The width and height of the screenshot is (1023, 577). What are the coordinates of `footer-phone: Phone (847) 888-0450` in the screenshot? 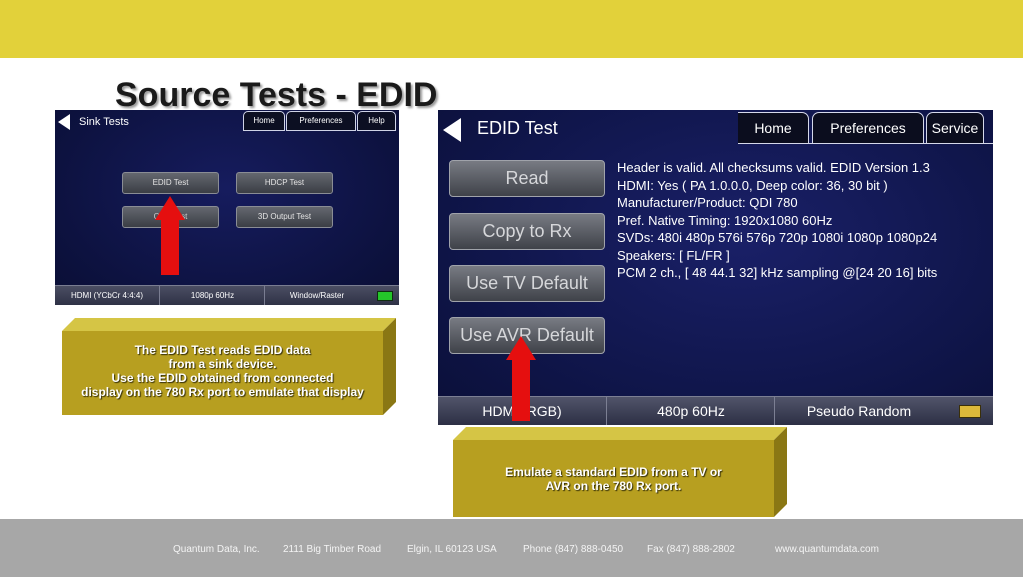 It's located at (573, 549).